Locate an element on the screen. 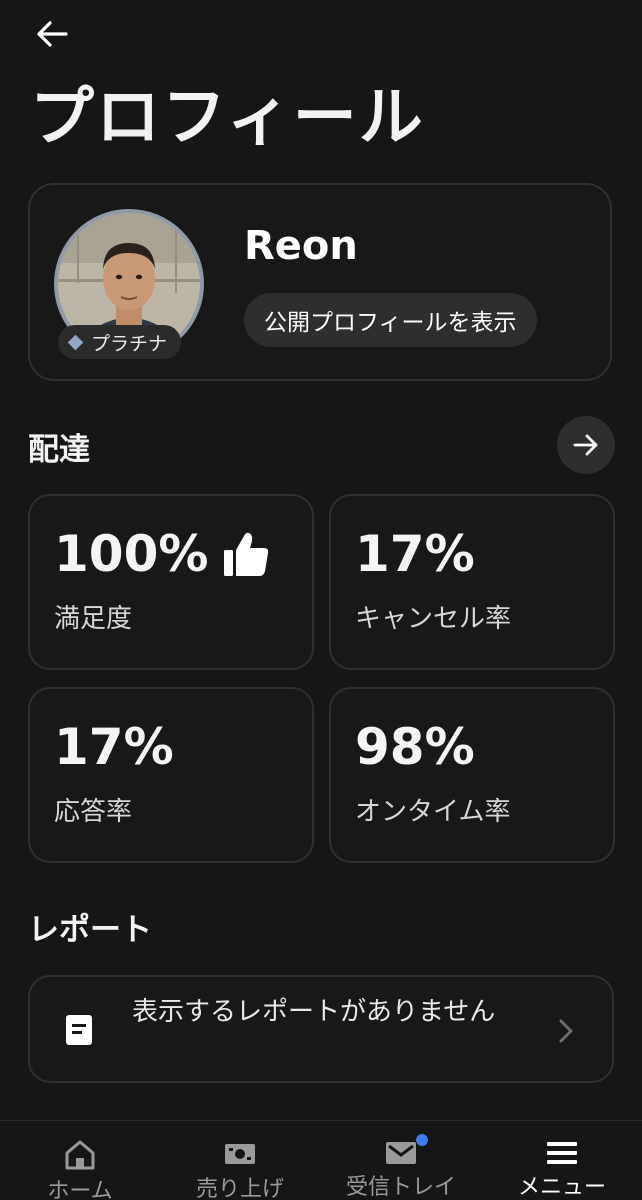 This screenshot has height=1200, width=642. home-icon is located at coordinates (80, 1155).